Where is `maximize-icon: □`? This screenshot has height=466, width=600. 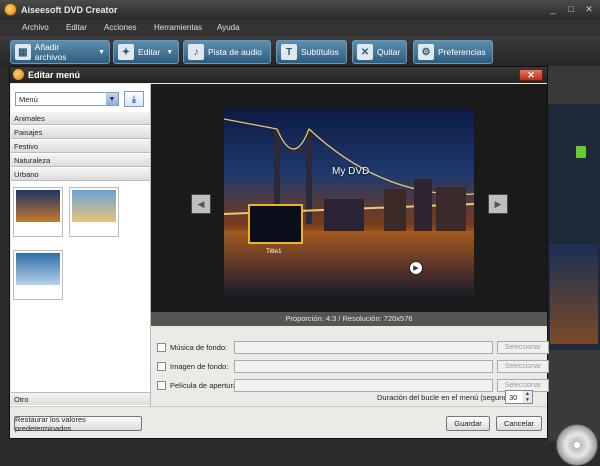
maximize-icon: □ is located at coordinates (571, 9).